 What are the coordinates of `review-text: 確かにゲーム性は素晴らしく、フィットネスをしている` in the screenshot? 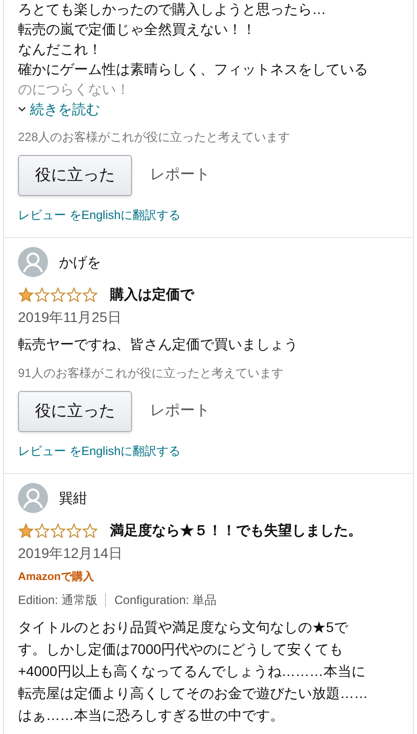 It's located at (193, 69).